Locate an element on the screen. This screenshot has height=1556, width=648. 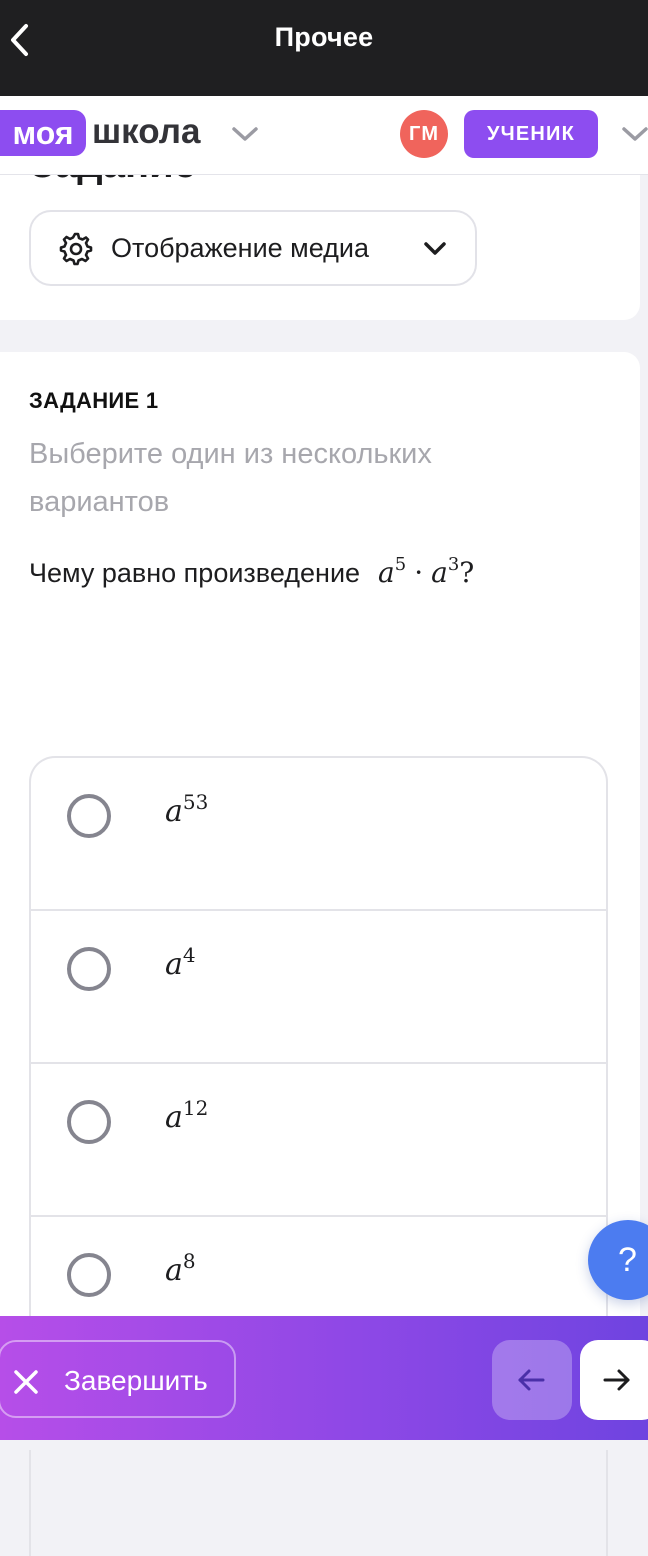
option-label: a53 is located at coordinates (187, 809).